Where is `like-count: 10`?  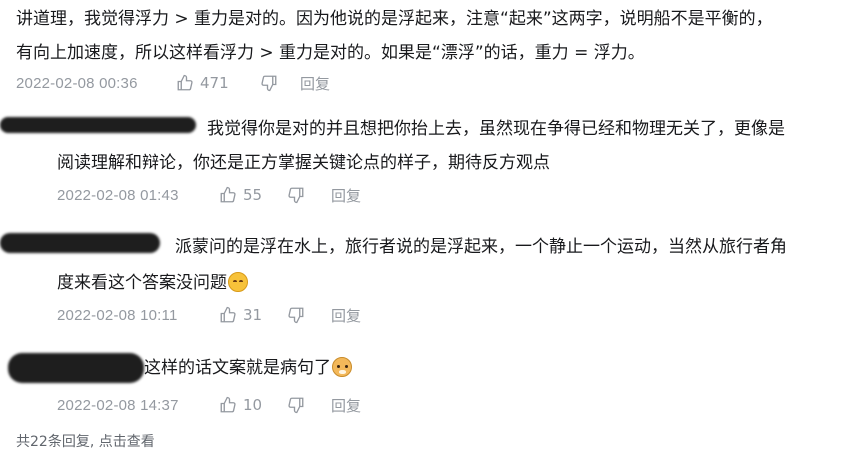
like-count: 10 is located at coordinates (253, 405).